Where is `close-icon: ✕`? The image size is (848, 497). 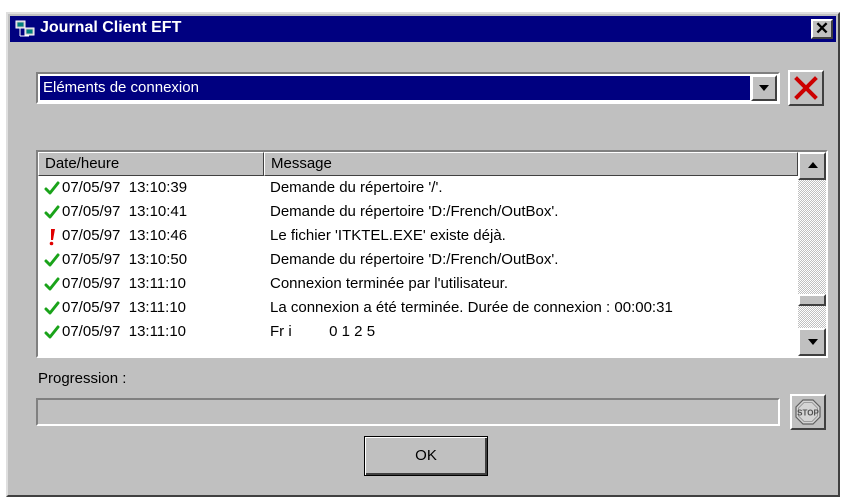 close-icon: ✕ is located at coordinates (822, 28).